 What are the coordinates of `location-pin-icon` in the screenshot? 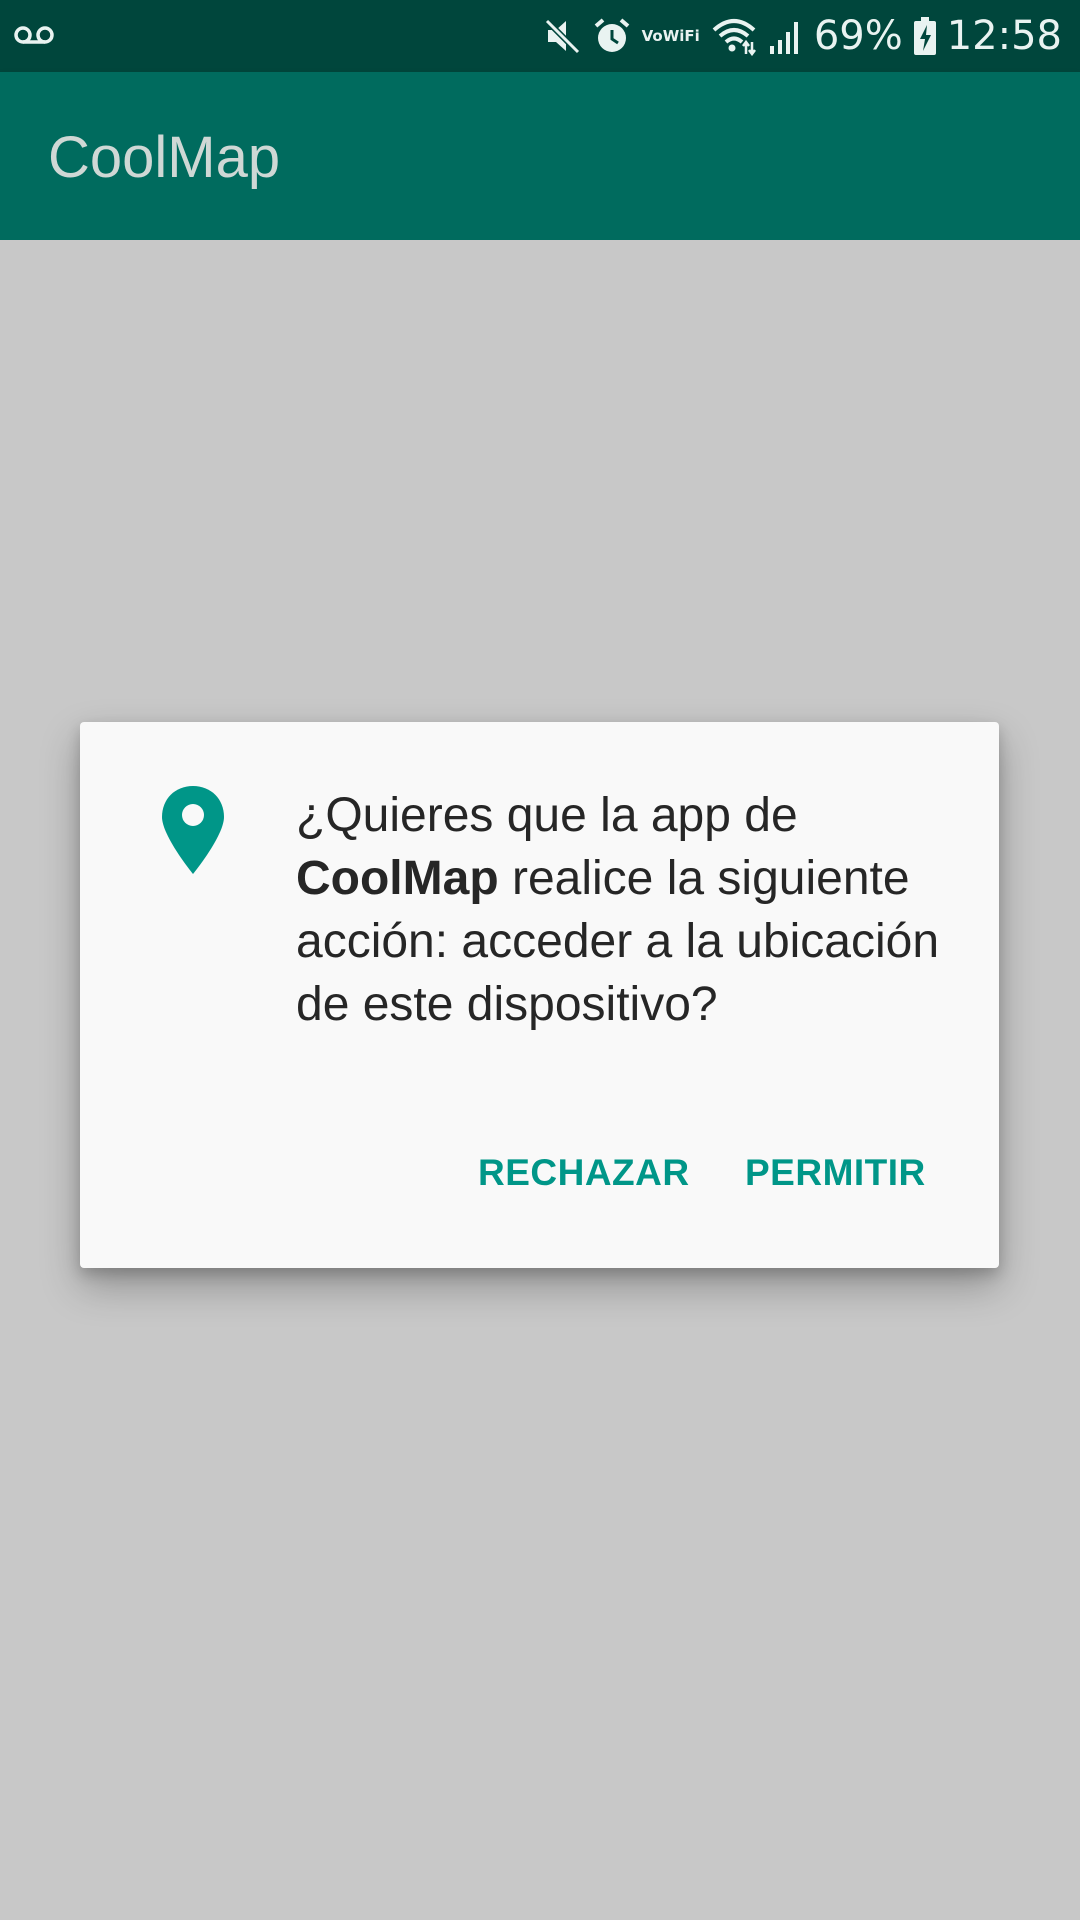 It's located at (193, 830).